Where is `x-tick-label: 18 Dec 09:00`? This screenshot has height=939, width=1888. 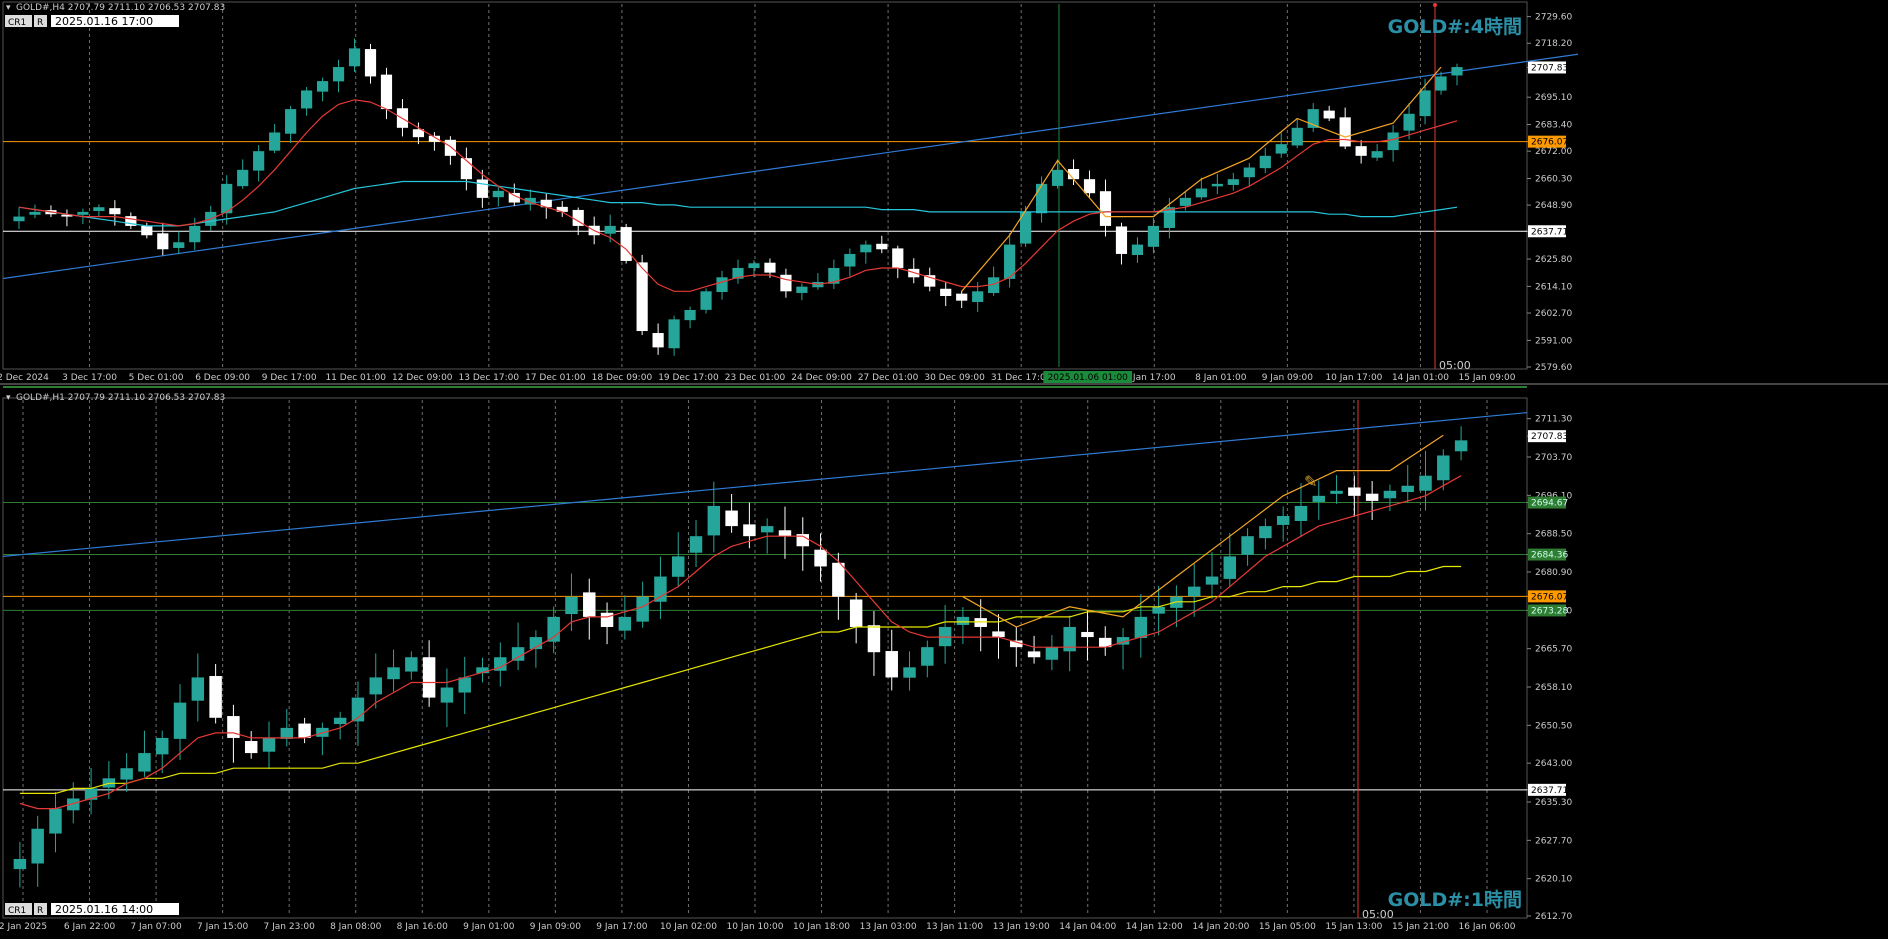
x-tick-label: 18 Dec 09:00 is located at coordinates (622, 378).